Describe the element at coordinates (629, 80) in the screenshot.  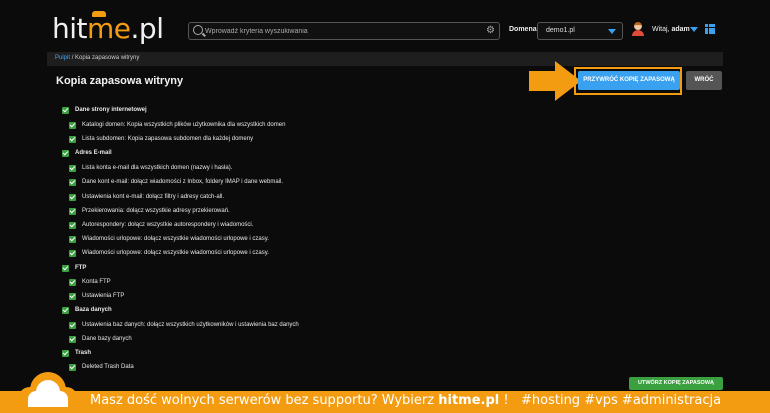
I see `restore-backup-button: PRZYWRÓĆ KOPIĘ ZAPASOWĄ` at that location.